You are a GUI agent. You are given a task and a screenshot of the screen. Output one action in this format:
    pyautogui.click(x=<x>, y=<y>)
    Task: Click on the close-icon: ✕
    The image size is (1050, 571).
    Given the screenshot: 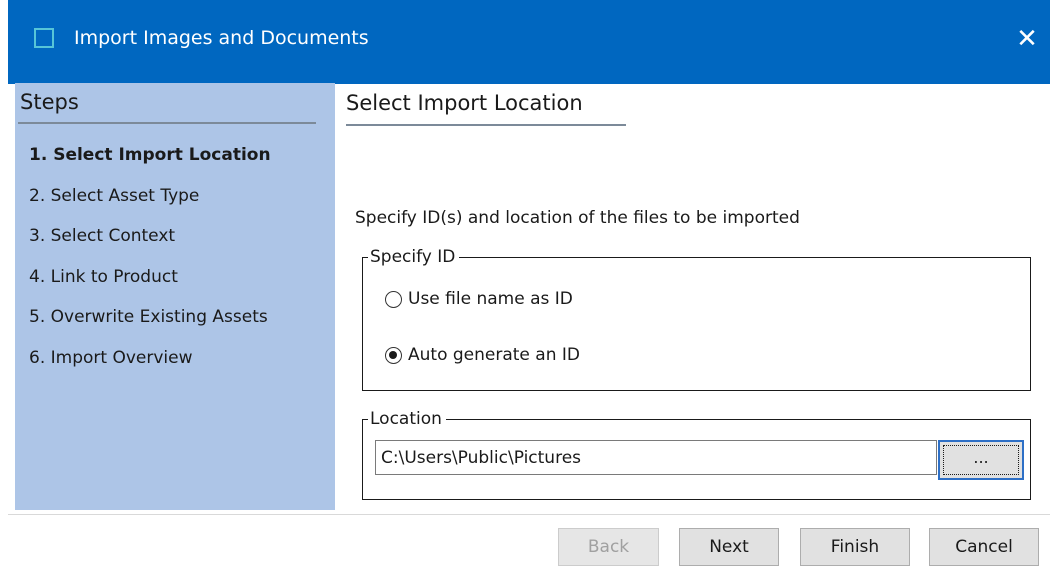 What is the action you would take?
    pyautogui.click(x=1027, y=39)
    